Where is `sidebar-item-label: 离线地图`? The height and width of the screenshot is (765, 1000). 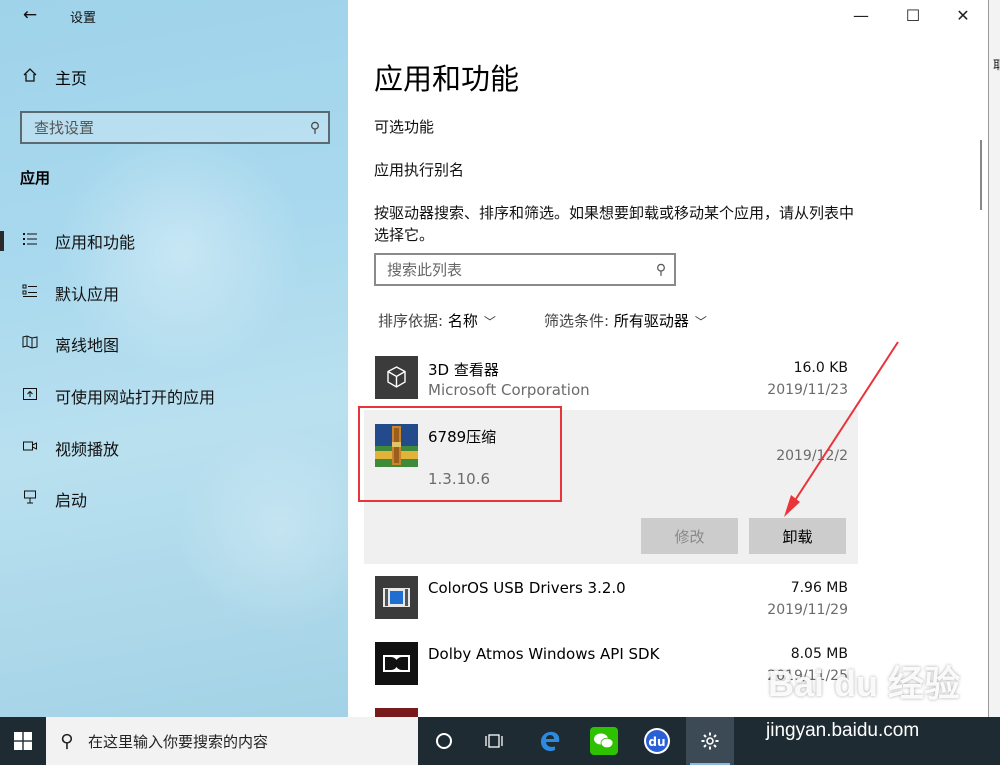
sidebar-item-label: 离线地图 is located at coordinates (87, 345).